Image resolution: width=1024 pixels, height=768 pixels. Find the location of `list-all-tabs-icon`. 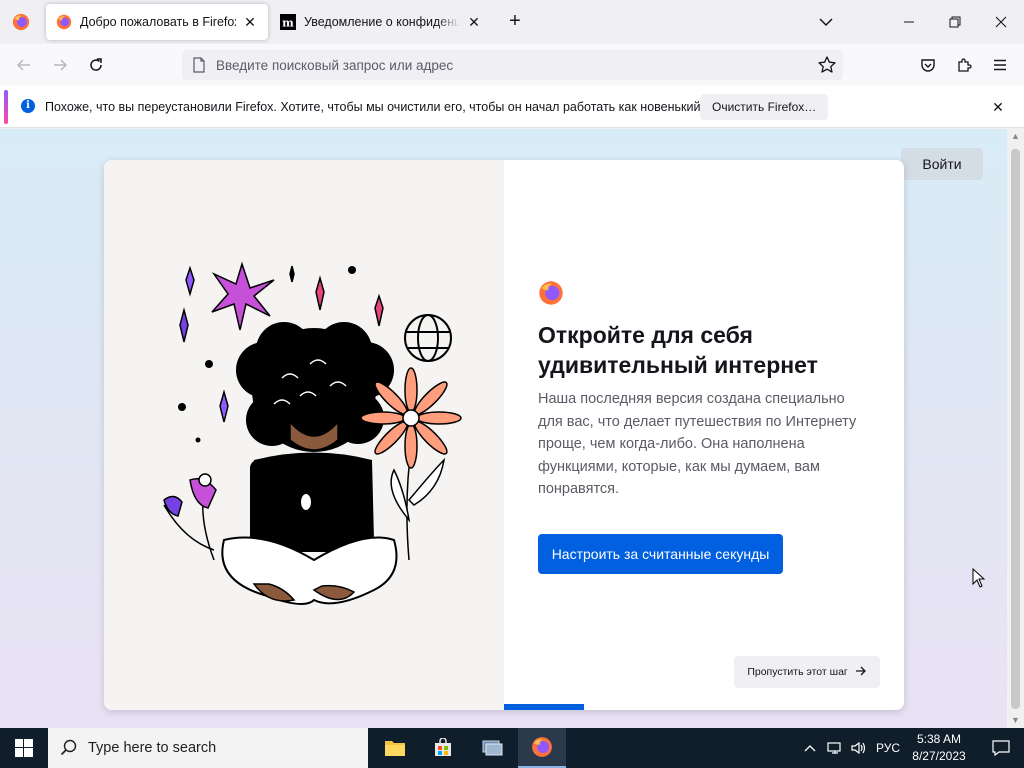

list-all-tabs-icon is located at coordinates (826, 22).